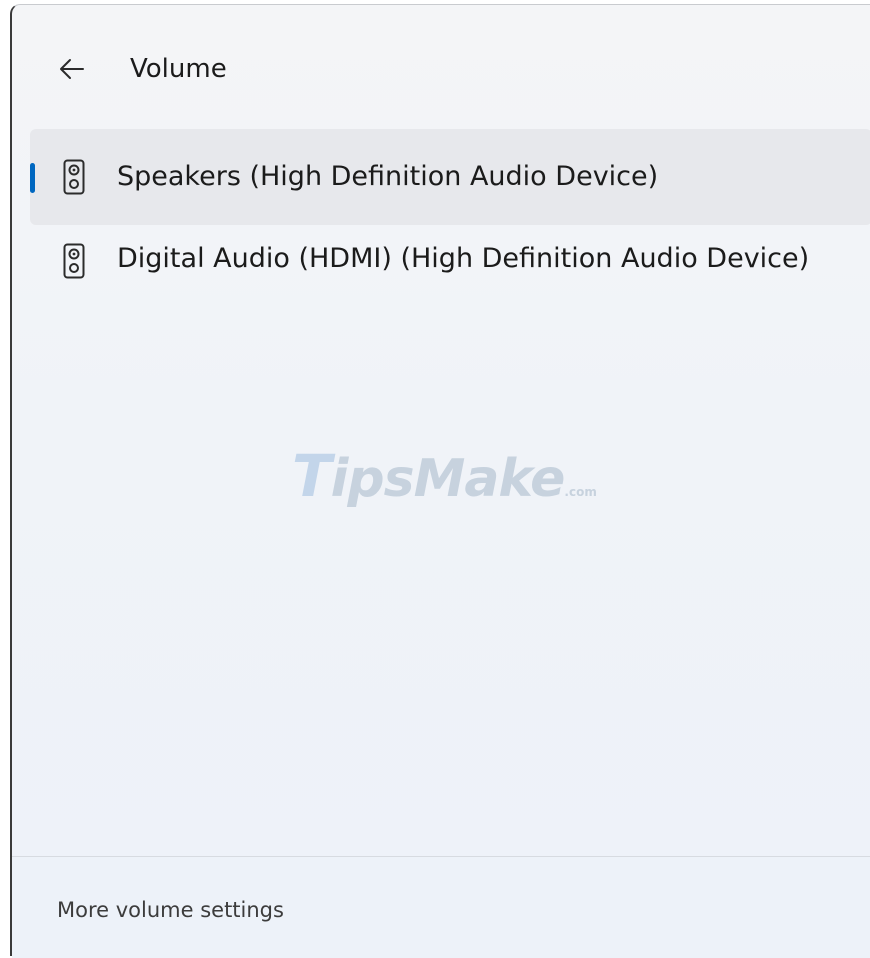 The image size is (870, 958). I want to click on flyout-header: Volume, so click(441, 64).